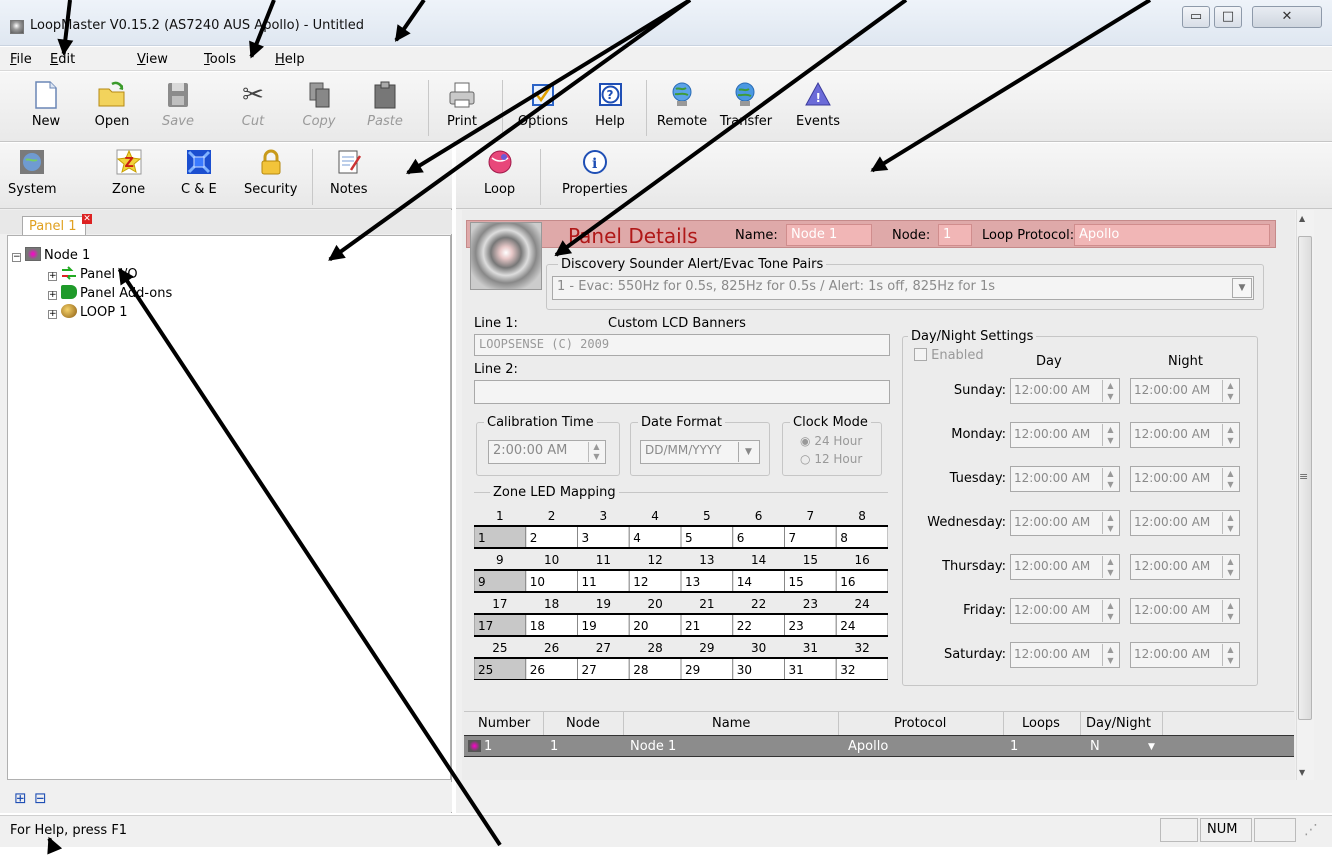 This screenshot has height=855, width=1332. I want to click on zone-led-mapped-value: 24, so click(847, 626).